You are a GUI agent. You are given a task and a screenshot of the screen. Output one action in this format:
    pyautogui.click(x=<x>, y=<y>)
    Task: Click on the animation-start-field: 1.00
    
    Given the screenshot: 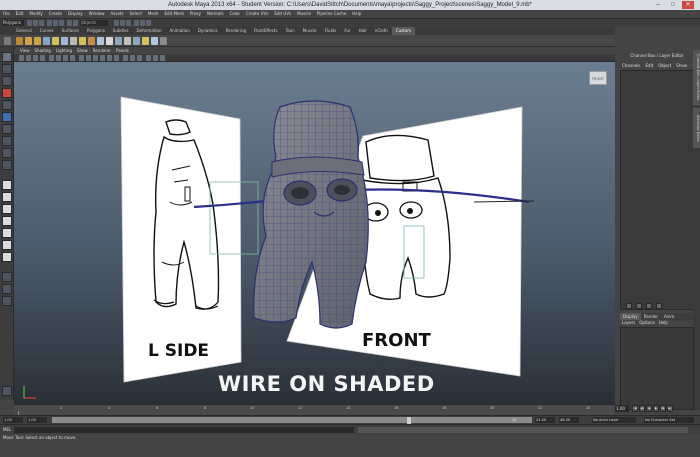 What is the action you would take?
    pyautogui.click(x=13, y=420)
    